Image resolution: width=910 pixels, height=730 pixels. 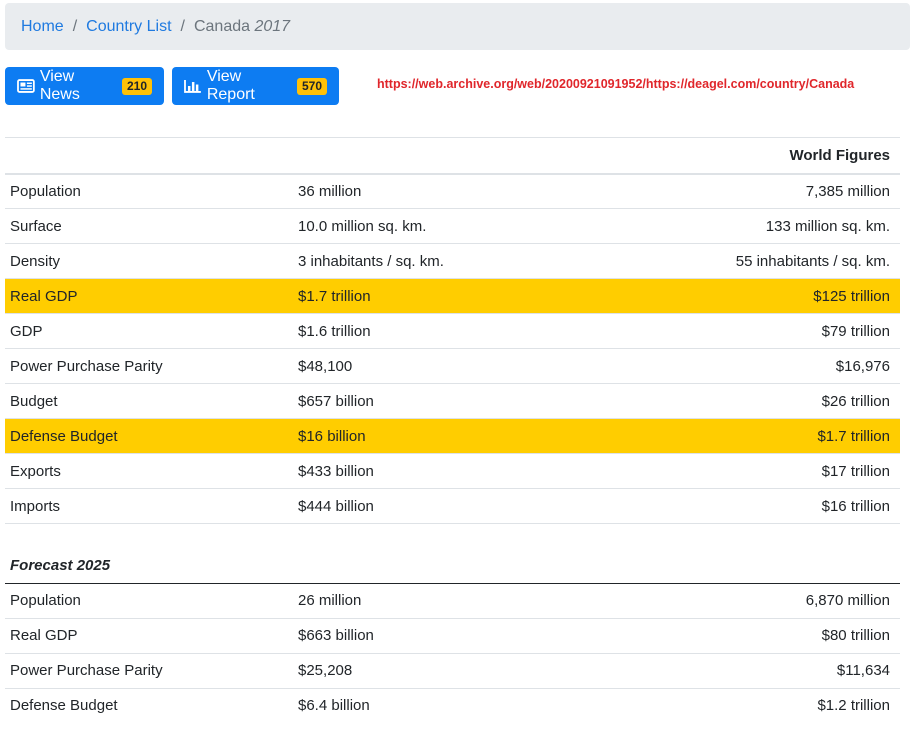 What do you see at coordinates (448, 436) in the screenshot?
I see `country-value: $16 billion` at bounding box center [448, 436].